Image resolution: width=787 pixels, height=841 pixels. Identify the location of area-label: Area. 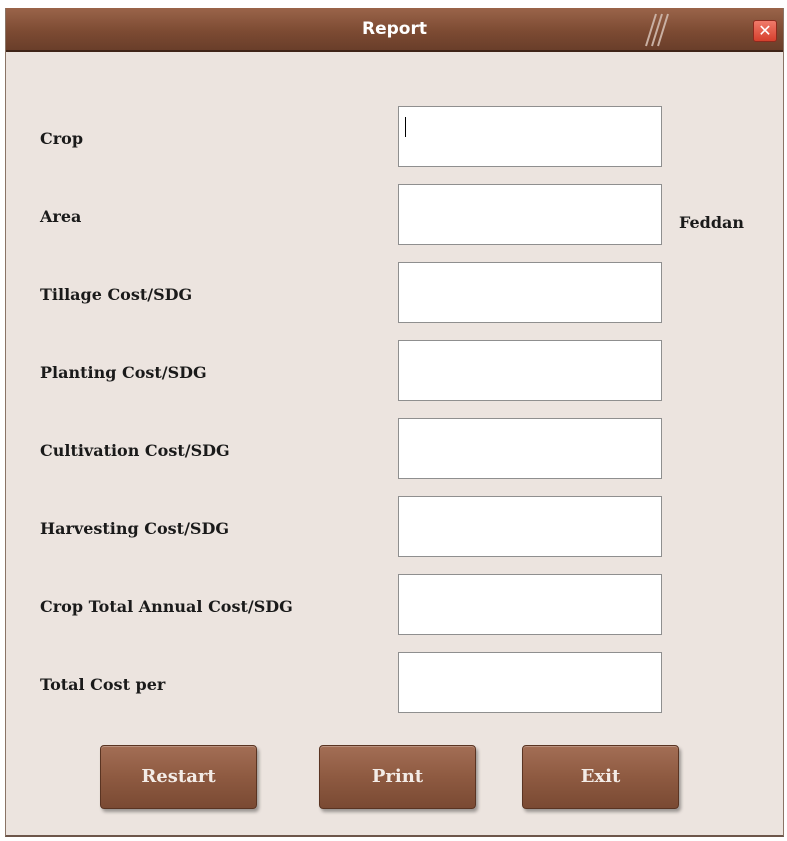
(61, 216).